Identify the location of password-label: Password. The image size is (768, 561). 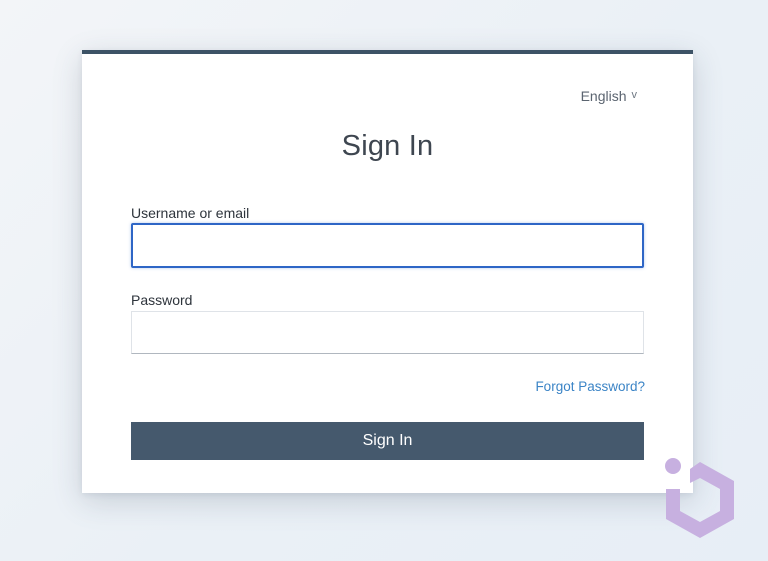
(162, 300).